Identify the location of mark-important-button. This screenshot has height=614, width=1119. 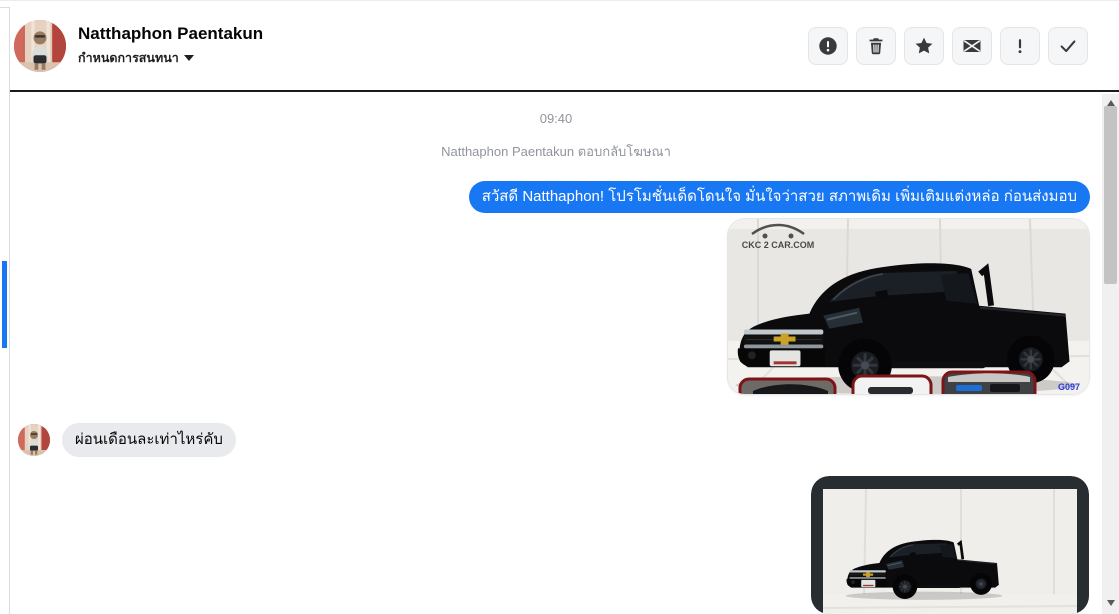
(1020, 45).